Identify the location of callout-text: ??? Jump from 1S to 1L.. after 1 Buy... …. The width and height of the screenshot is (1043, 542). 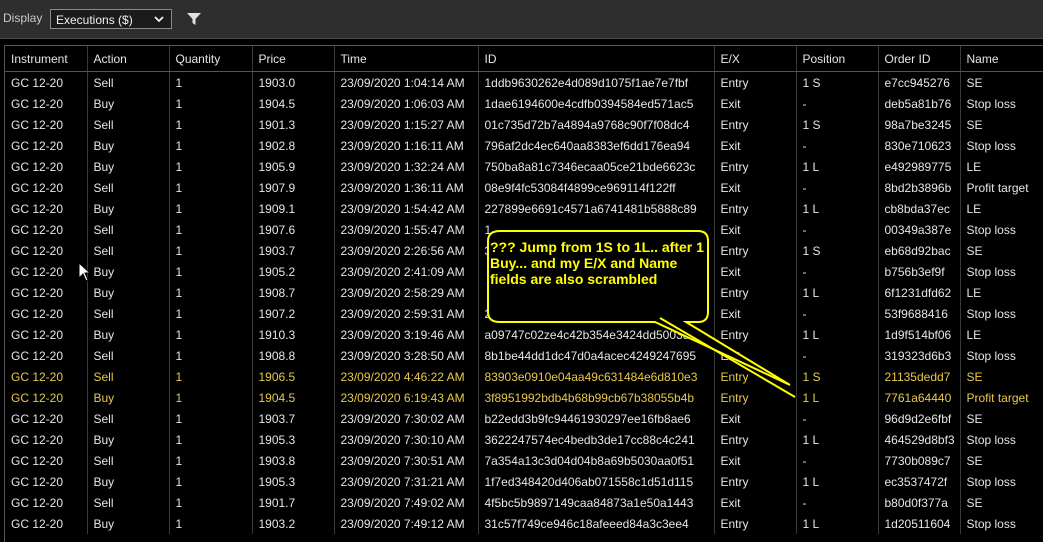
(597, 263).